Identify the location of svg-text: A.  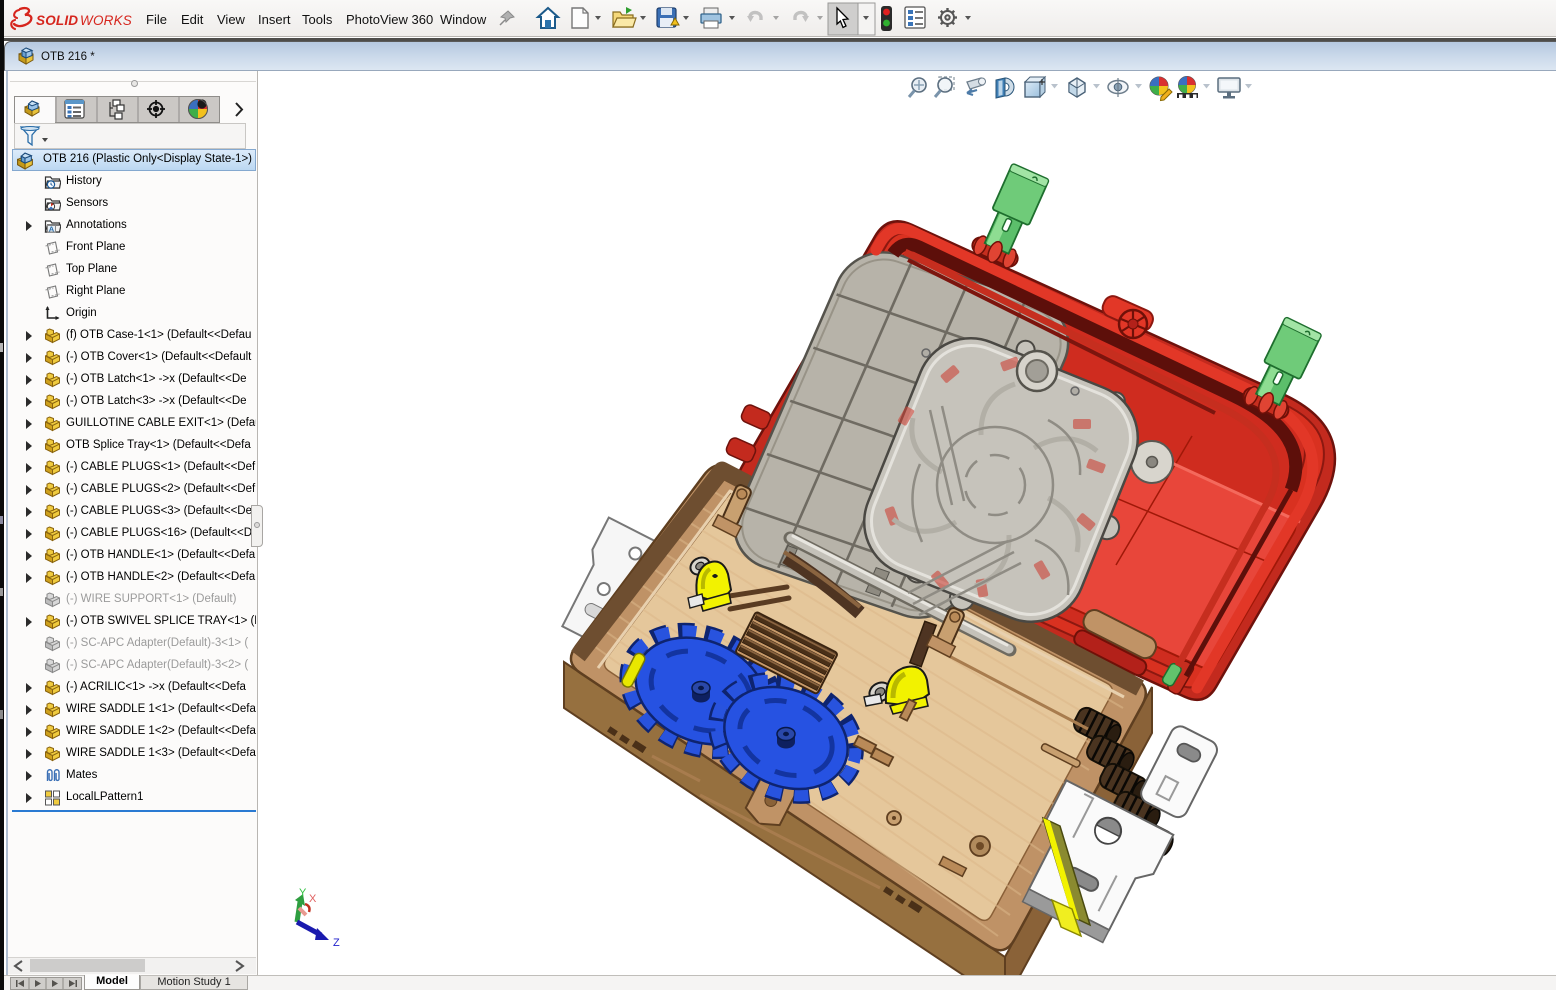
(52, 229).